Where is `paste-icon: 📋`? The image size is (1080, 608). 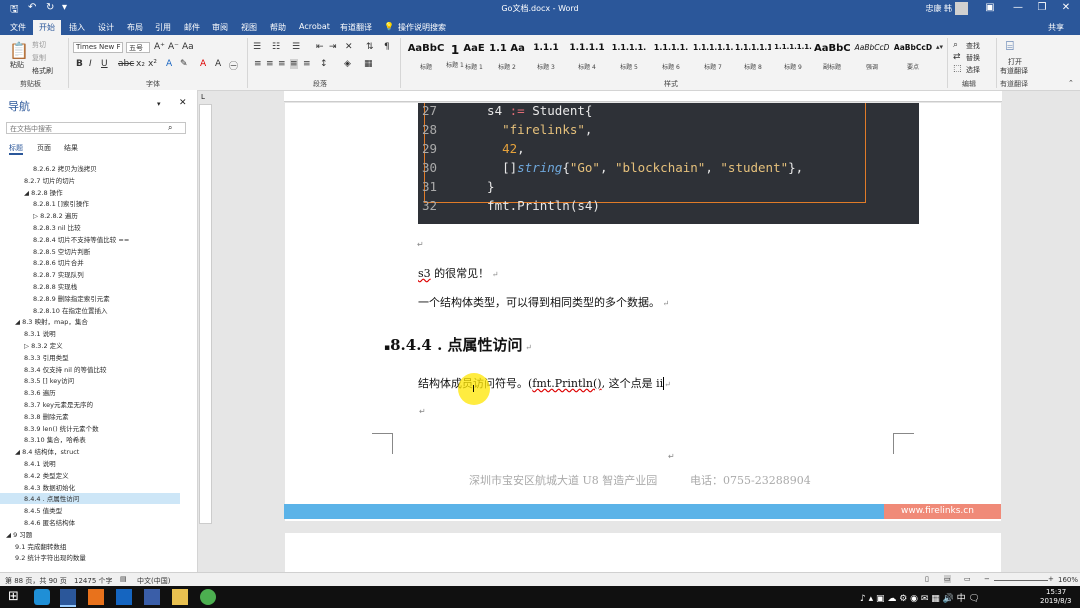 paste-icon: 📋 is located at coordinates (19, 50).